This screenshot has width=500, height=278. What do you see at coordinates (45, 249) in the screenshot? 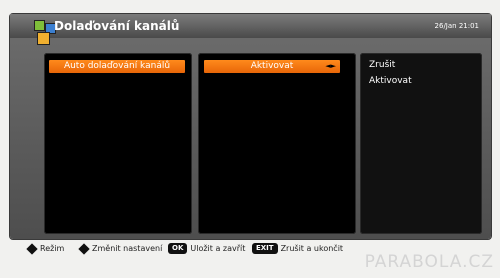
I see `hint-mode: Režim` at bounding box center [45, 249].